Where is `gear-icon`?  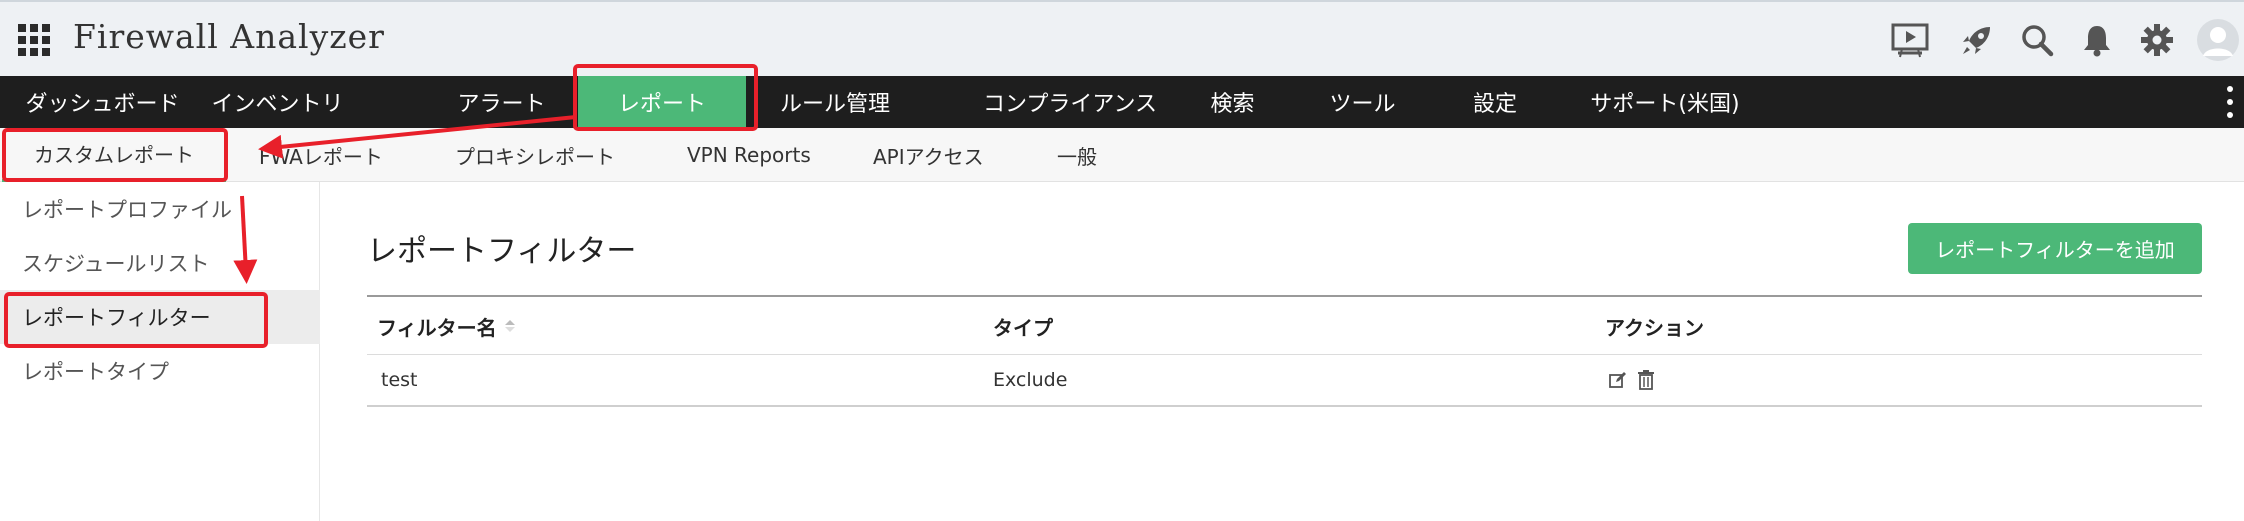
gear-icon is located at coordinates (2157, 40).